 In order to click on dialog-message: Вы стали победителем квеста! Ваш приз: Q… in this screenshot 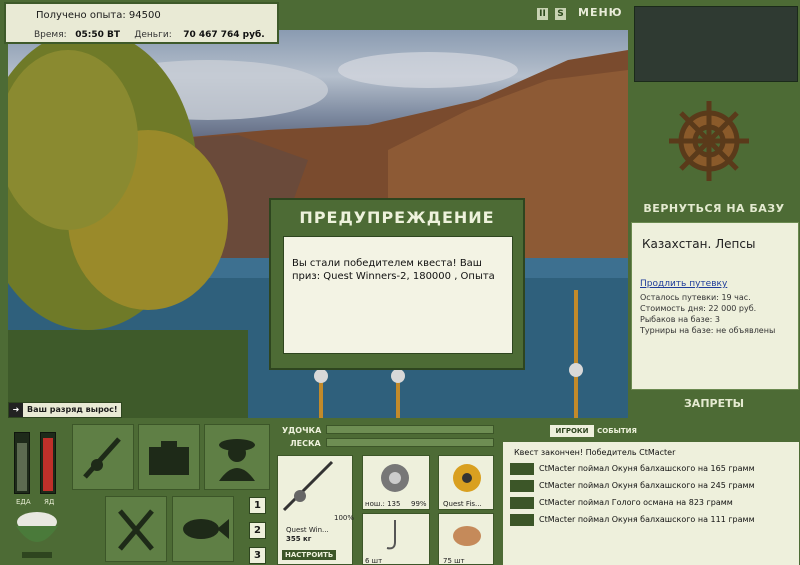, I will do `click(398, 295)`.